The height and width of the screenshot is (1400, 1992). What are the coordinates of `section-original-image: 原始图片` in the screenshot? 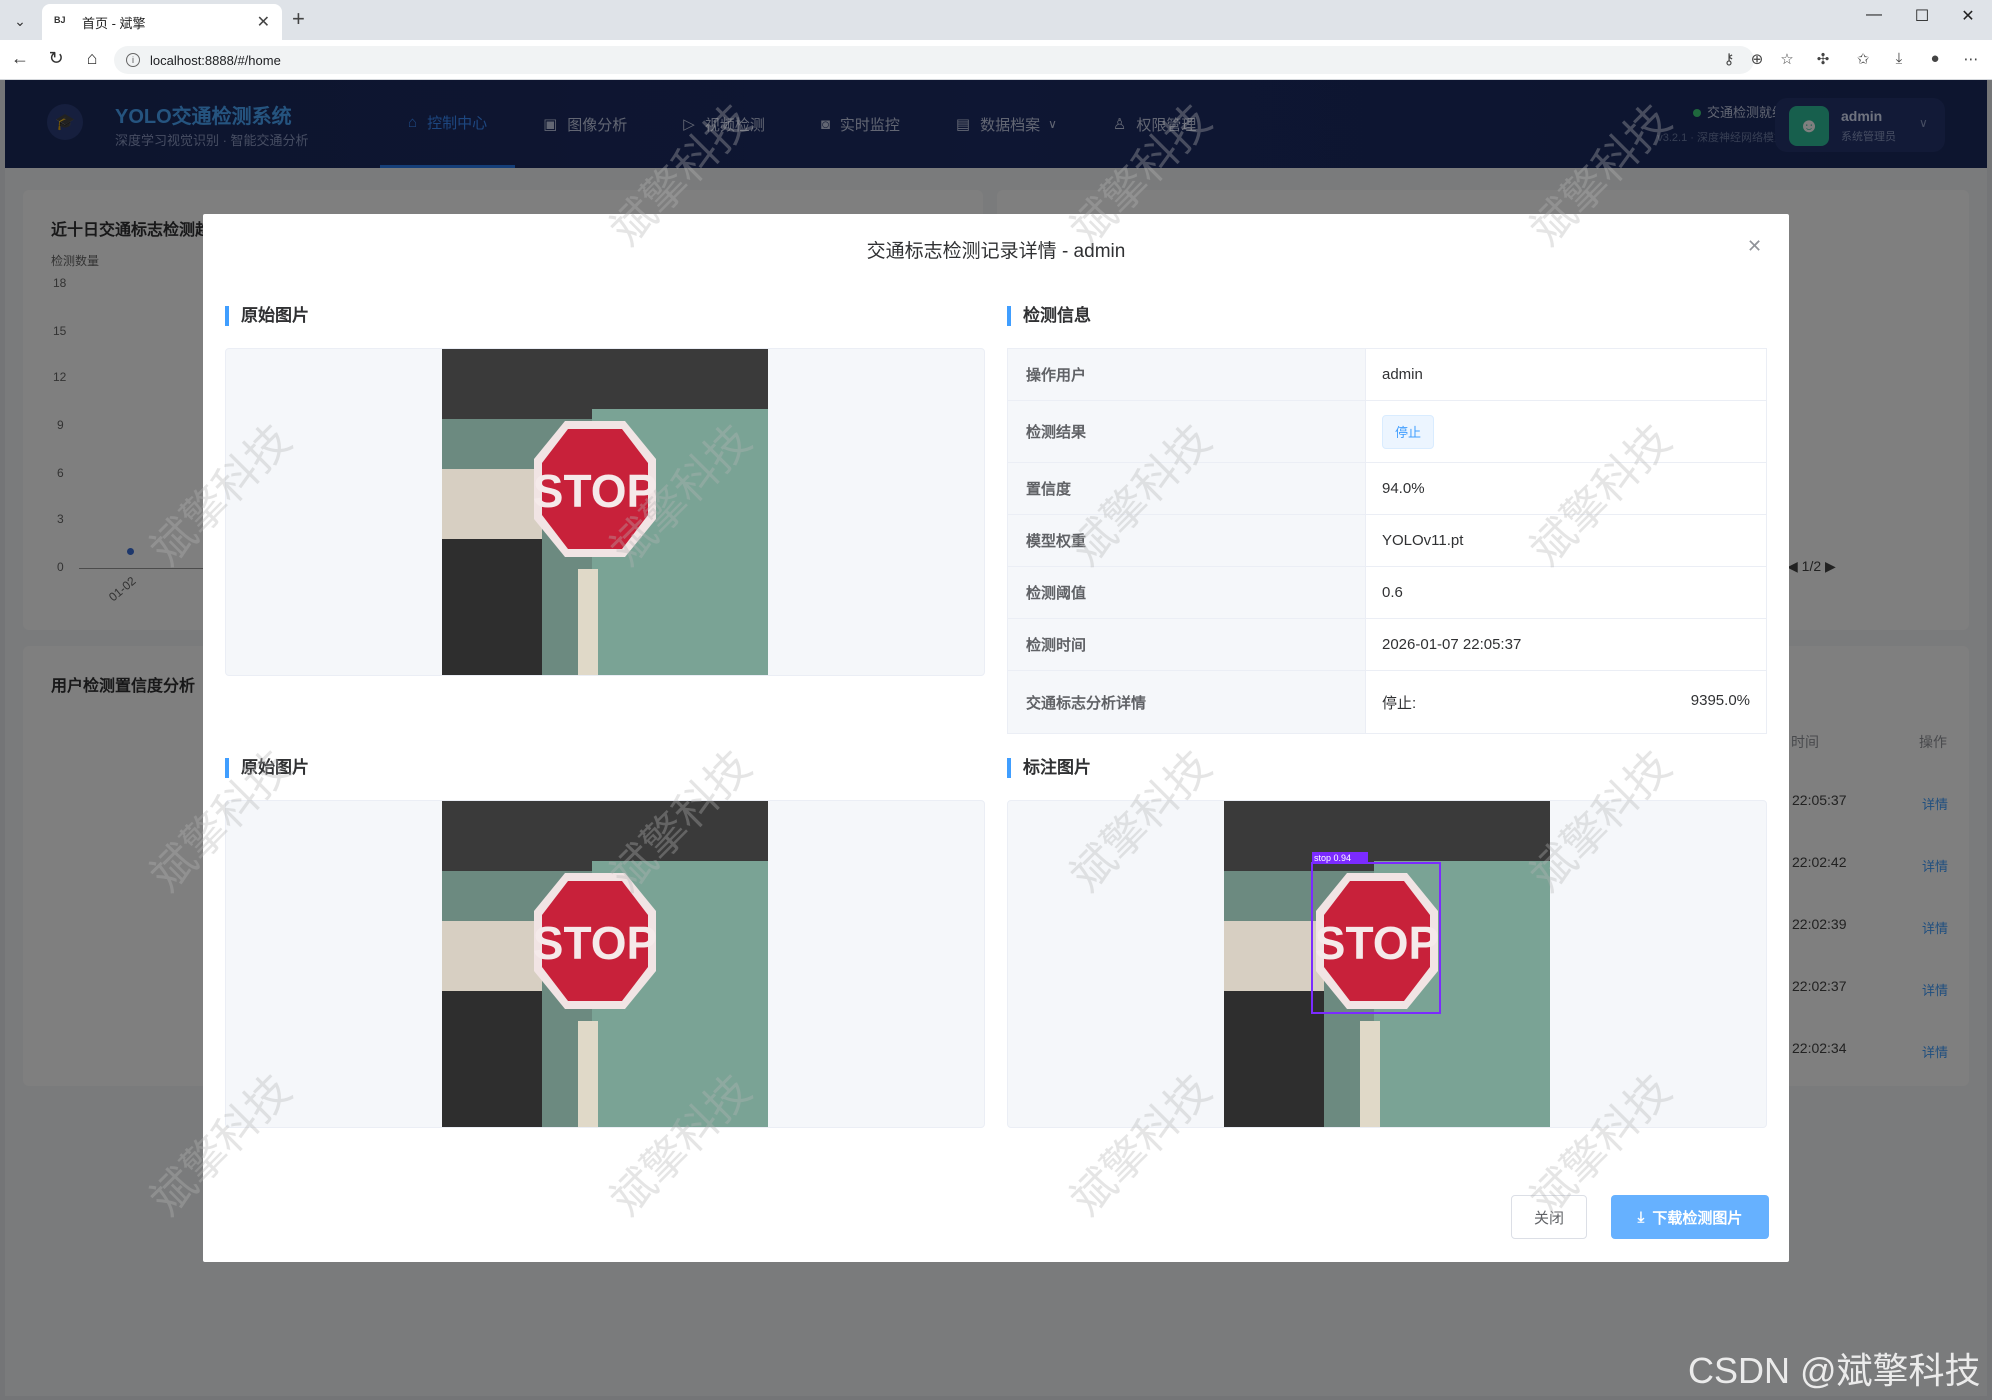 It's located at (267, 316).